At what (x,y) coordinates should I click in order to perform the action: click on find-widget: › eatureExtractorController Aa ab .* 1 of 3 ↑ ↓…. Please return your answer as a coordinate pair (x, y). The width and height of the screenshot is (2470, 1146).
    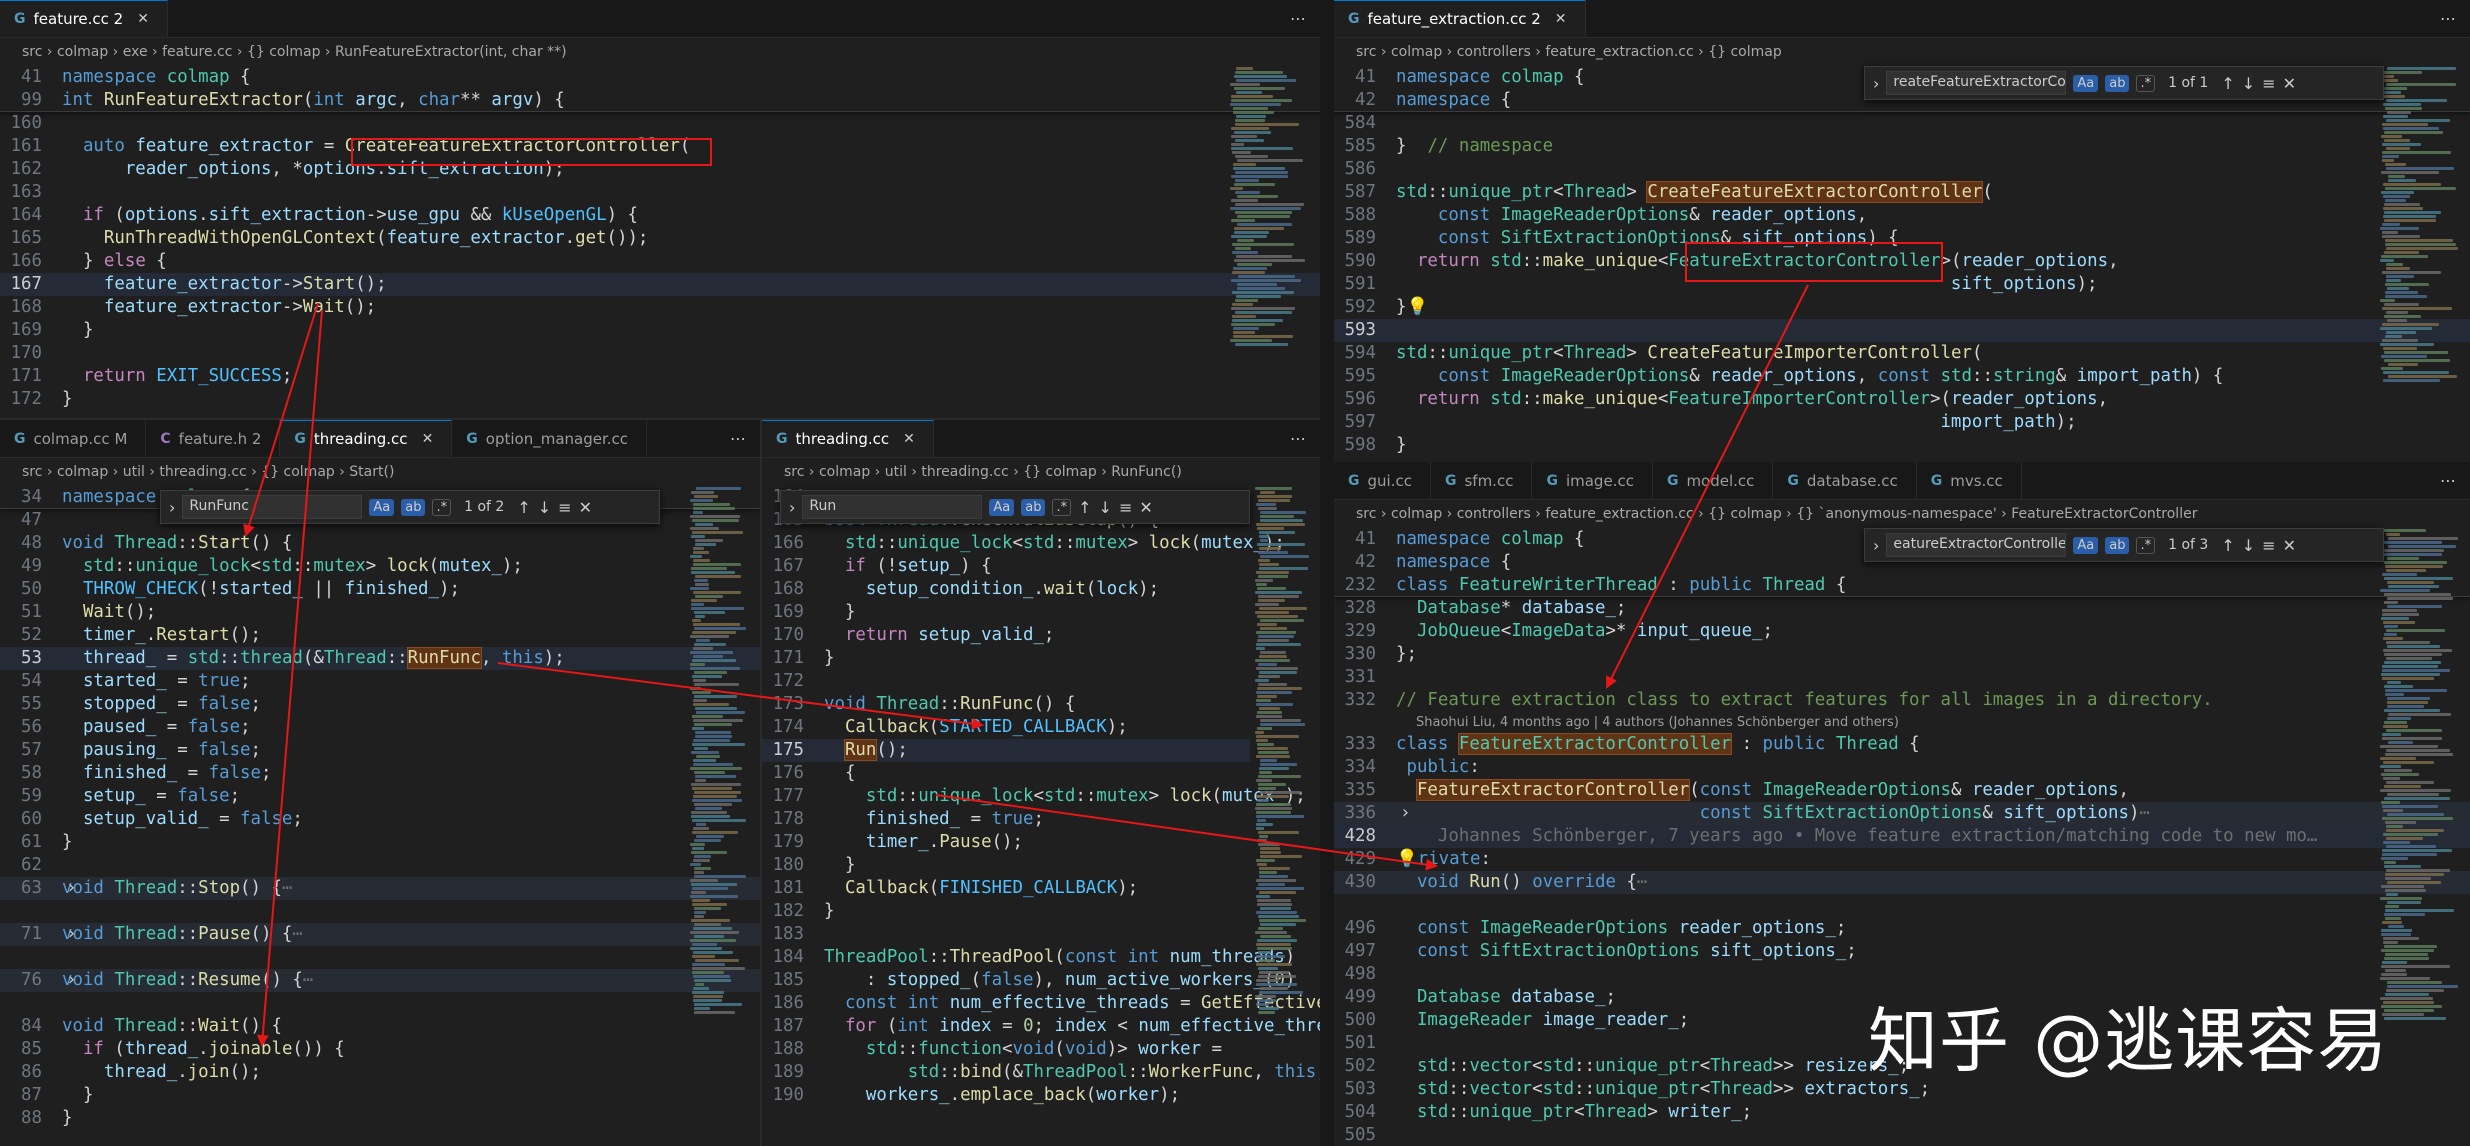
    Looking at the image, I should click on (2124, 545).